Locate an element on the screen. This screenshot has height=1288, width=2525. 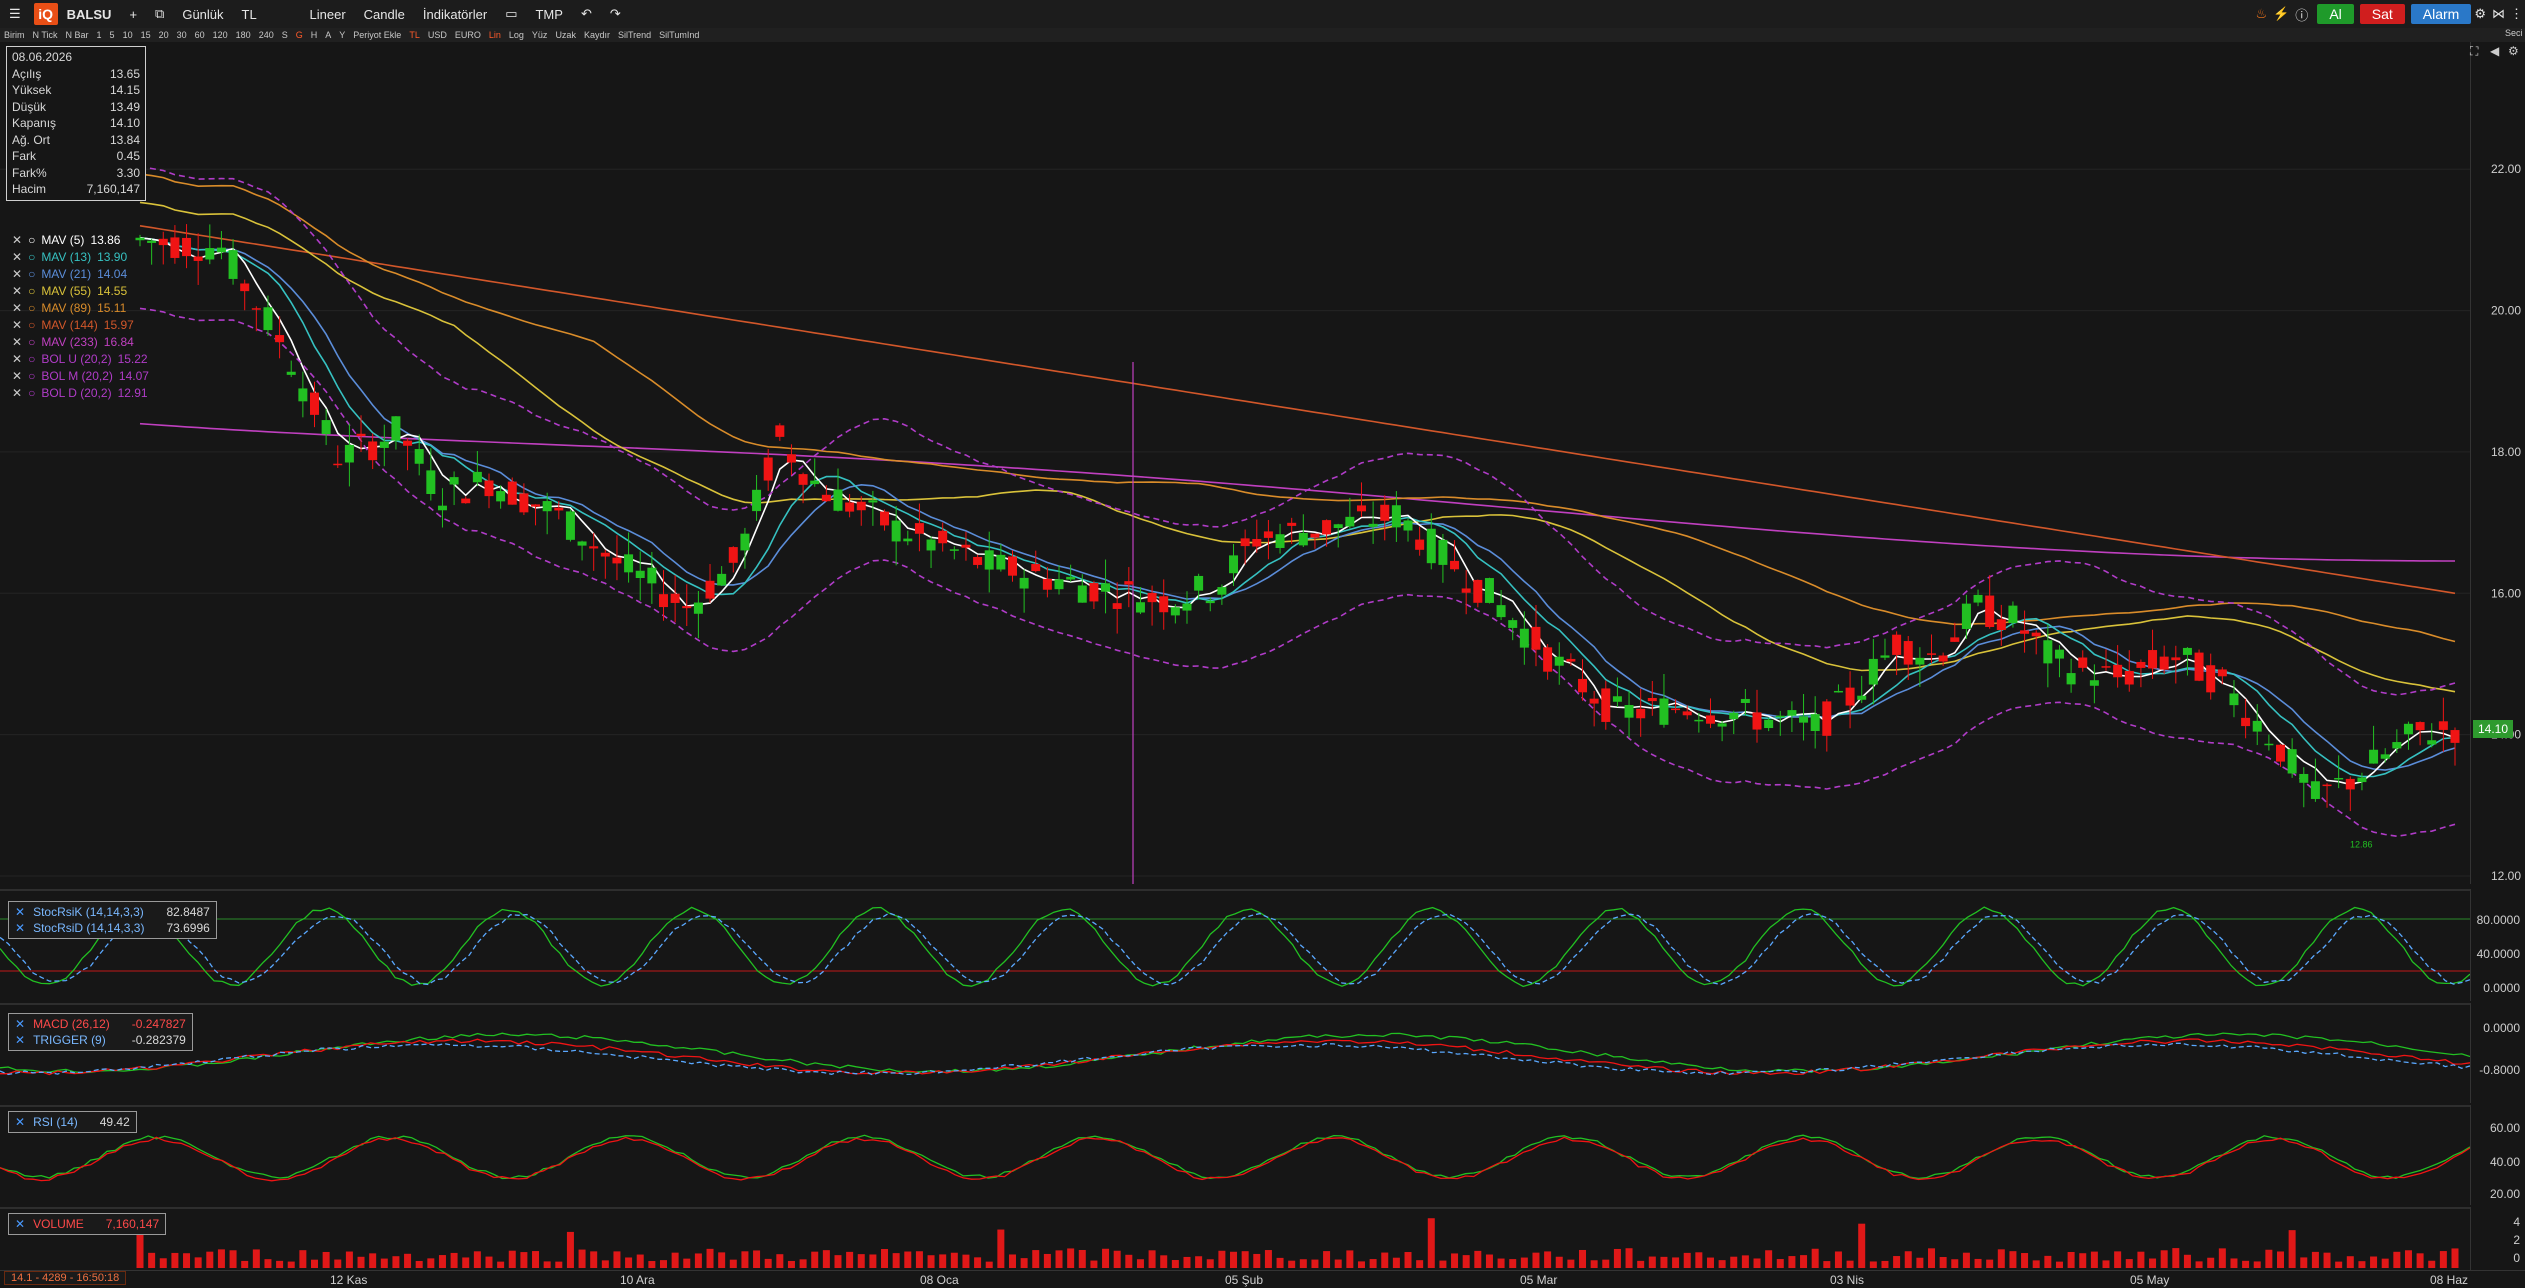
toolbar2-item: N Bar is located at coordinates (77, 35).